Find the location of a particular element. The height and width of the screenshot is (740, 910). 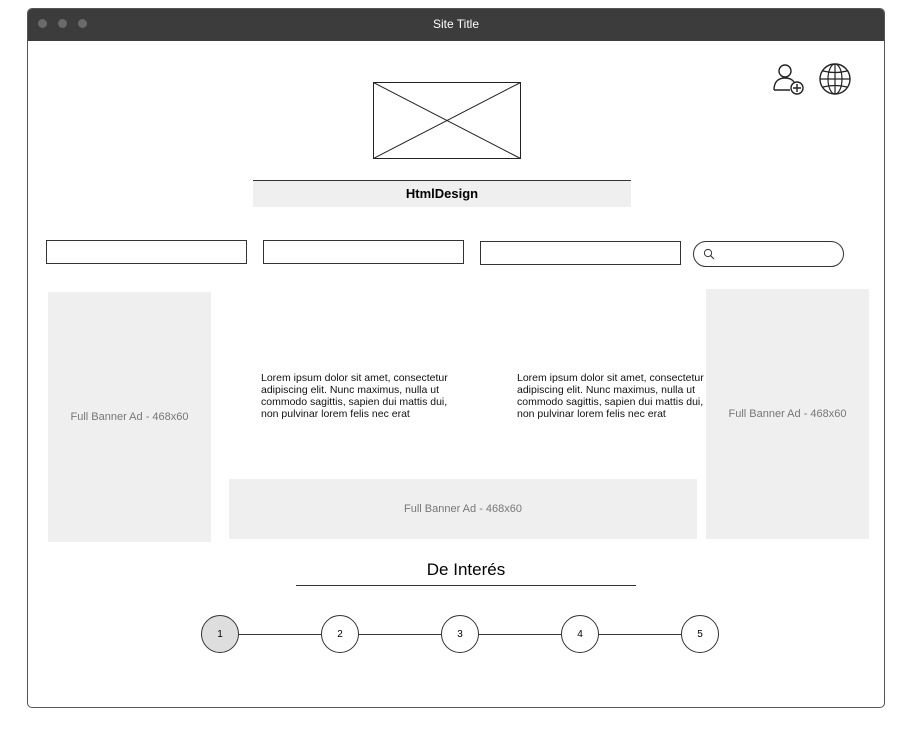

section-divider is located at coordinates (466, 585).